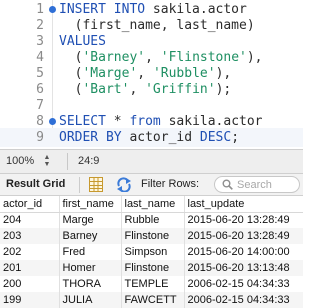 This screenshot has height=308, width=320. I want to click on code-line: 9 ORDER BY actor_id DESC;, so click(151, 137).